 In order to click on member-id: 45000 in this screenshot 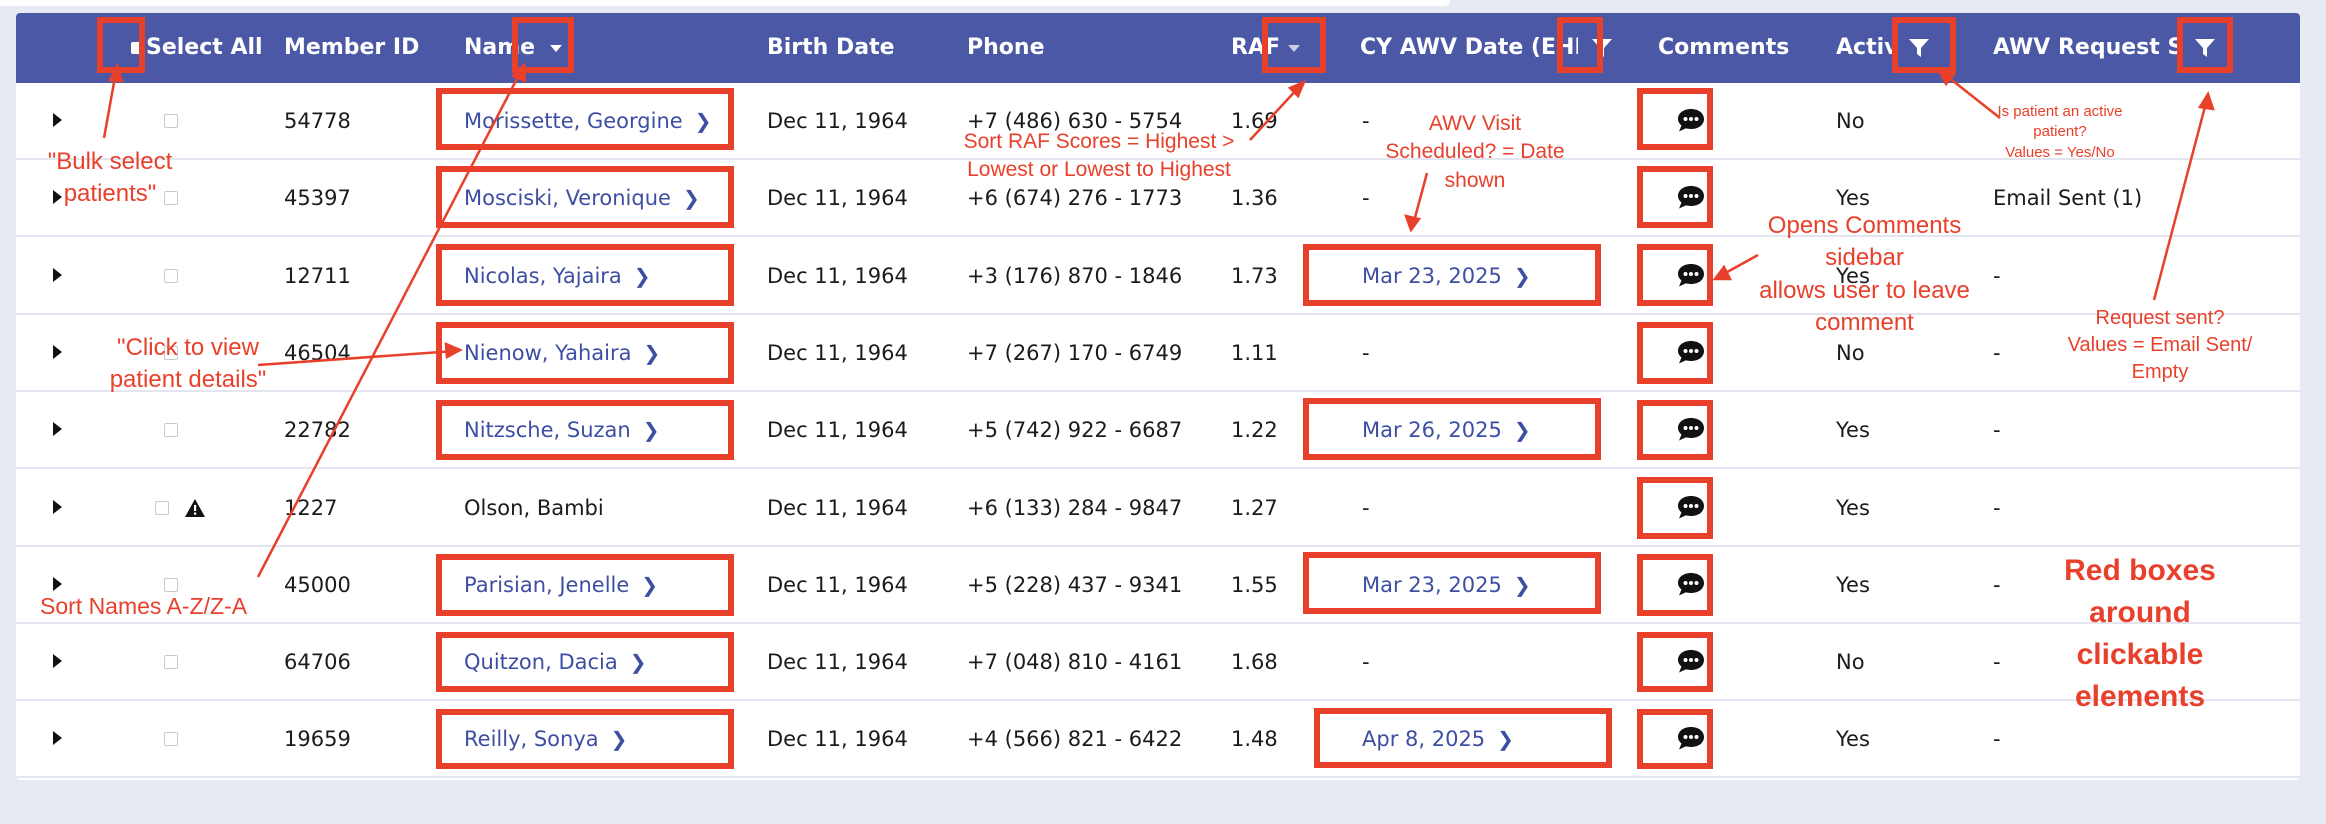, I will do `click(317, 584)`.